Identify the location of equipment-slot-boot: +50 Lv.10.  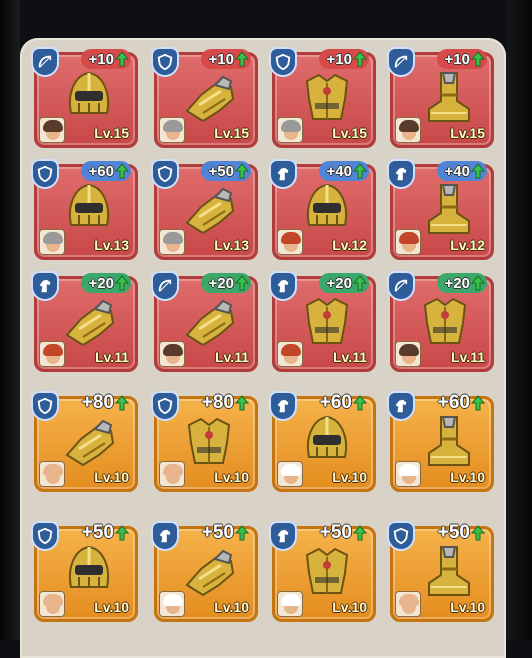
(440, 571).